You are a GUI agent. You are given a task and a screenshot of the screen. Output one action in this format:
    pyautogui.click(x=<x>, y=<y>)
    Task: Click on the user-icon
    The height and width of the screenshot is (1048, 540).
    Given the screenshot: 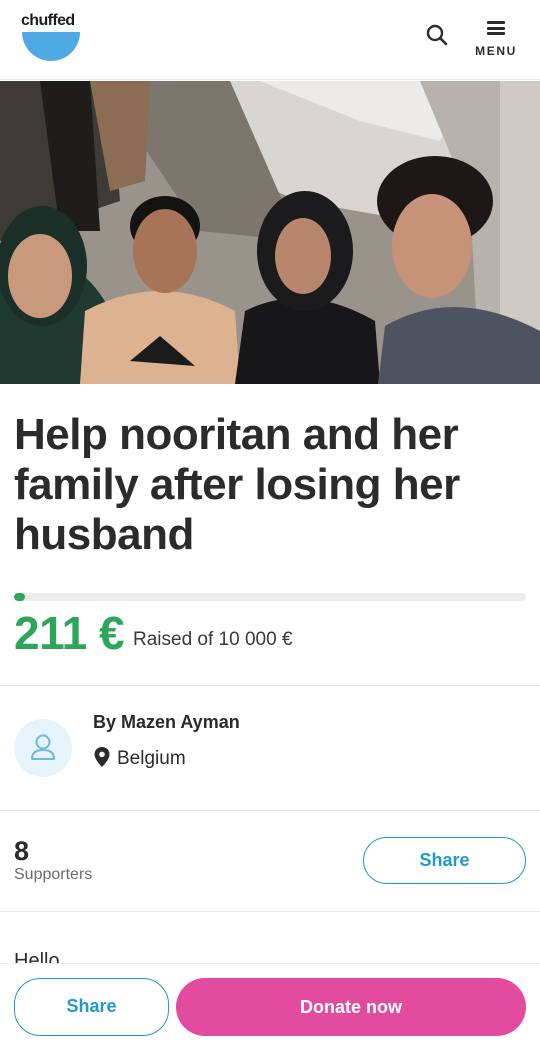 What is the action you would take?
    pyautogui.click(x=43, y=747)
    